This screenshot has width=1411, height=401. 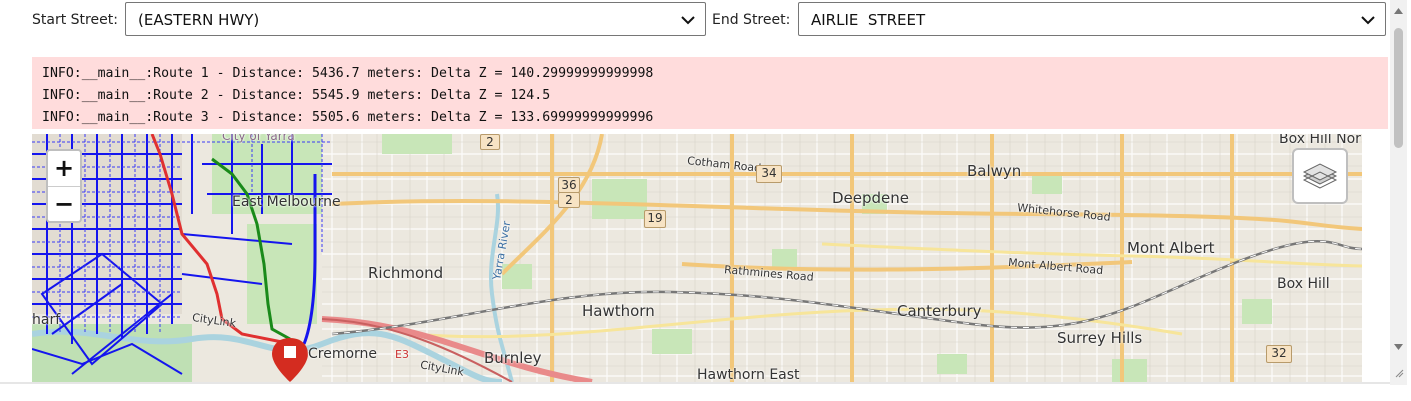 I want to click on place-label: Box Hill, so click(x=1303, y=284).